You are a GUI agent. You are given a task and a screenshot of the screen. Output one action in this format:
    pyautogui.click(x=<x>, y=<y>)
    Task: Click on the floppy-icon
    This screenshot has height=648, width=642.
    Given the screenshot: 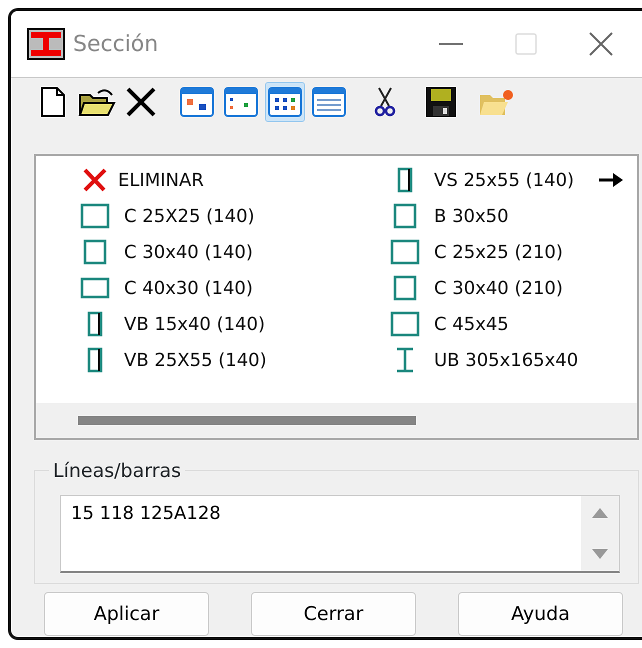 What is the action you would take?
    pyautogui.click(x=441, y=102)
    